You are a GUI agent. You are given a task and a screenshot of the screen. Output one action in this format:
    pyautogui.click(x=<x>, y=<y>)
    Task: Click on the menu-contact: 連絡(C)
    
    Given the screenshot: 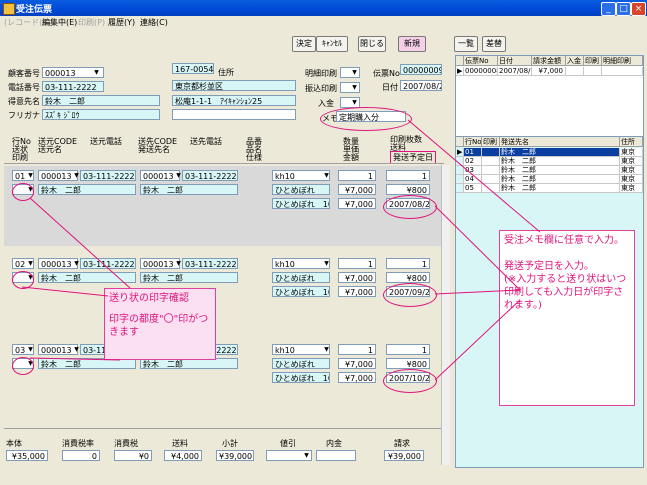 What is the action you would take?
    pyautogui.click(x=154, y=22)
    